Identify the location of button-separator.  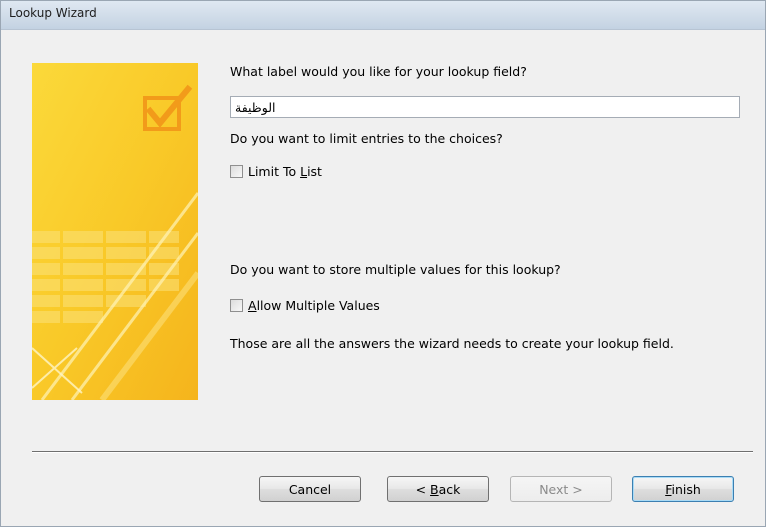
(392, 452).